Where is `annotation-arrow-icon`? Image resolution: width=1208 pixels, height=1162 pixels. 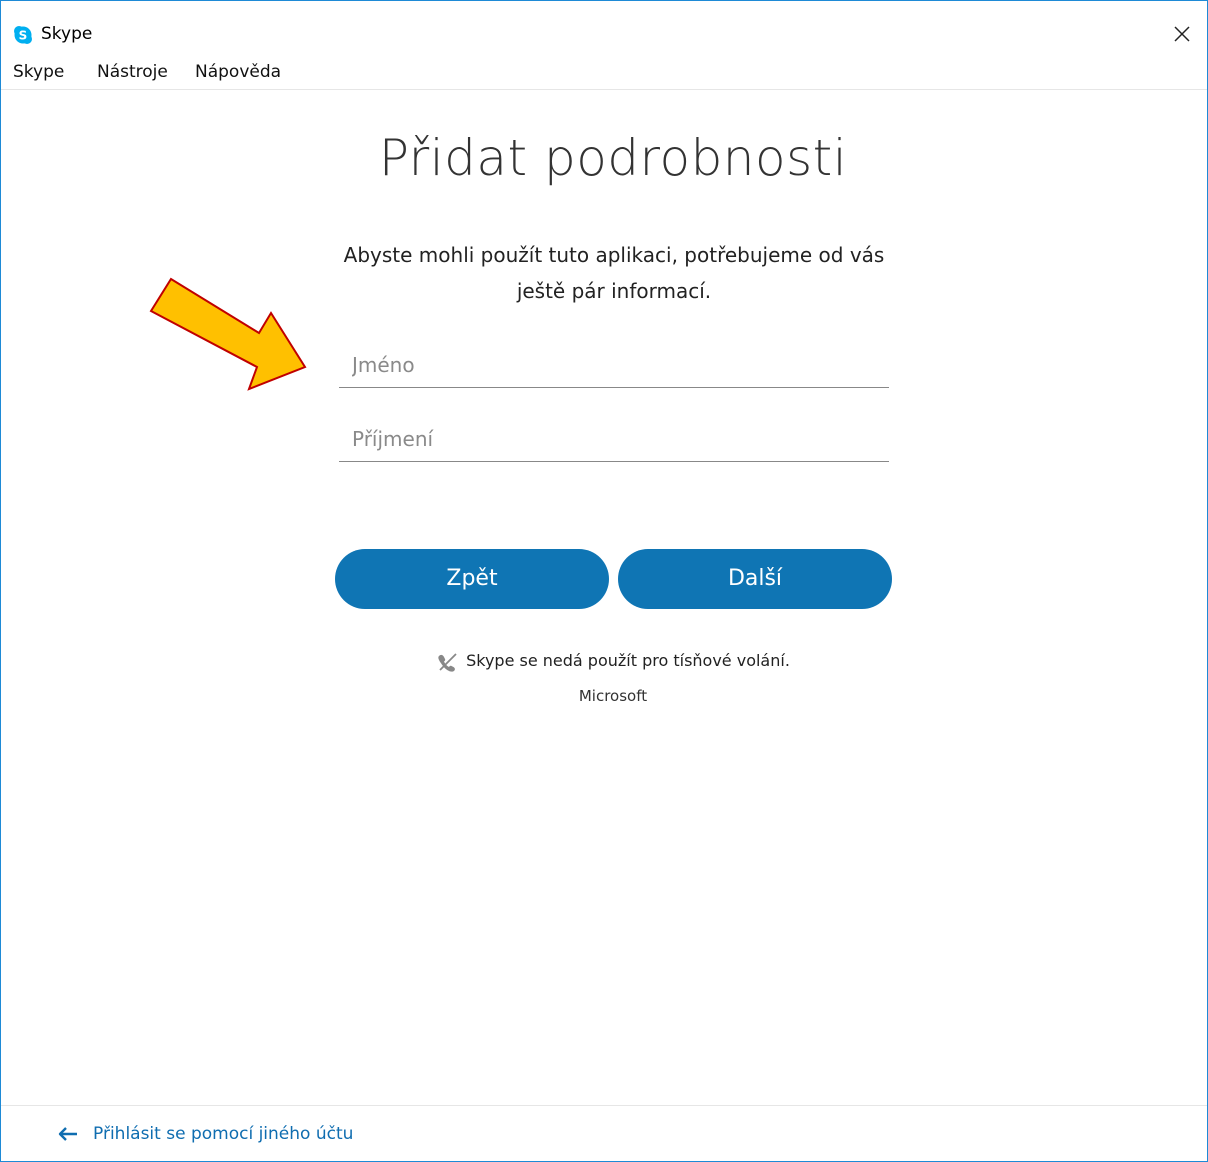
annotation-arrow-icon is located at coordinates (228, 334).